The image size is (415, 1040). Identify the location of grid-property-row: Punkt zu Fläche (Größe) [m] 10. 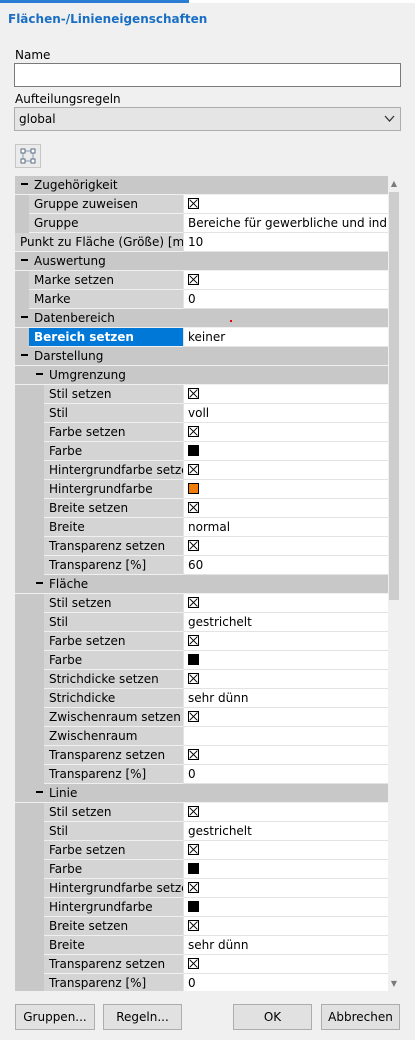
(201, 242).